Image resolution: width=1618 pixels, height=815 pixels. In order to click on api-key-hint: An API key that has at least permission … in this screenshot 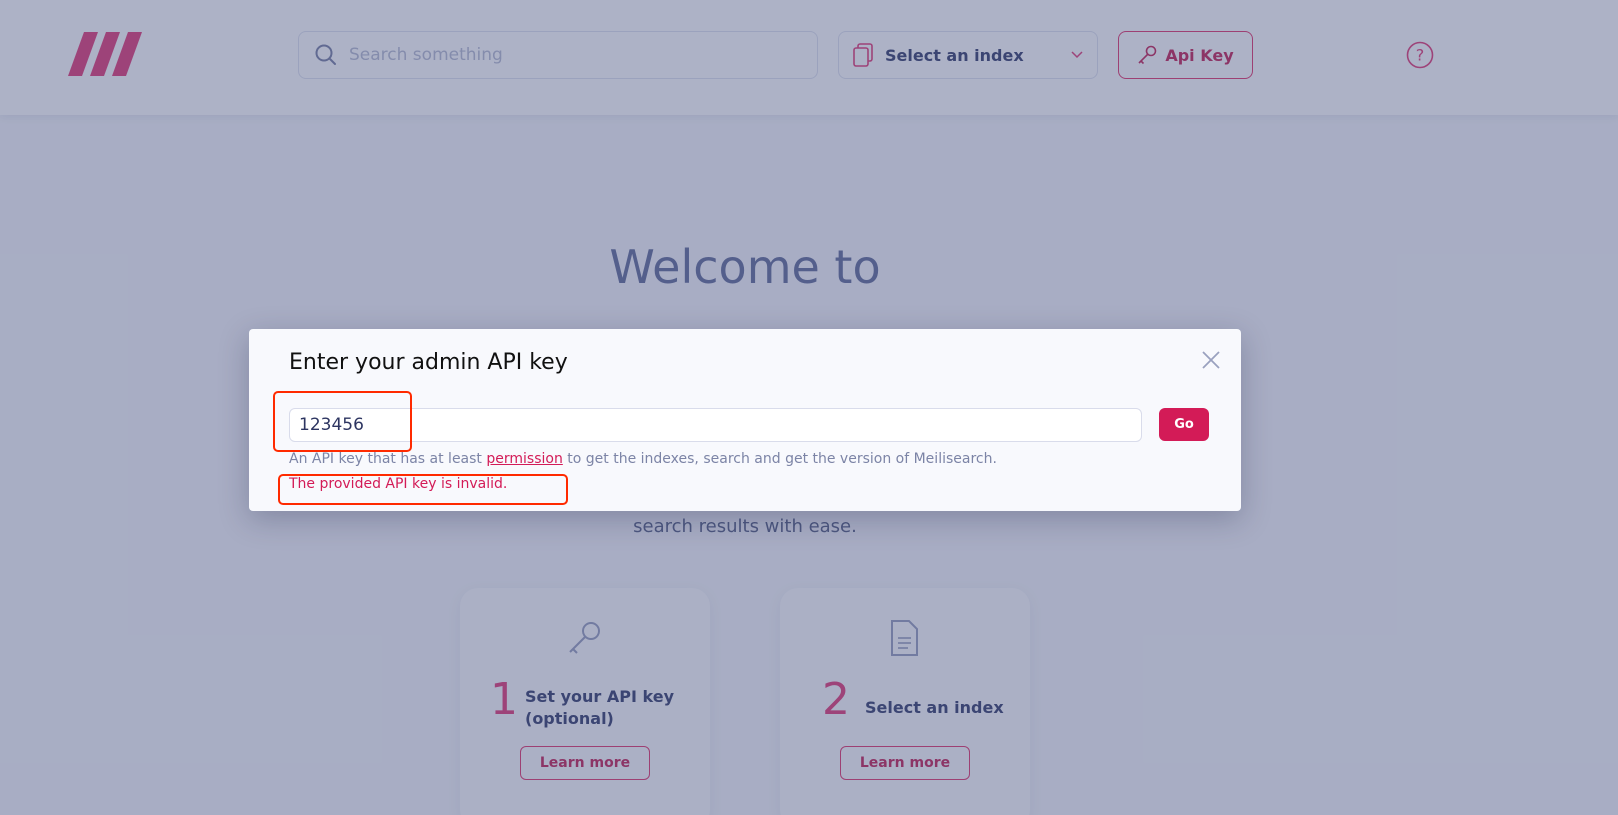, I will do `click(643, 459)`.